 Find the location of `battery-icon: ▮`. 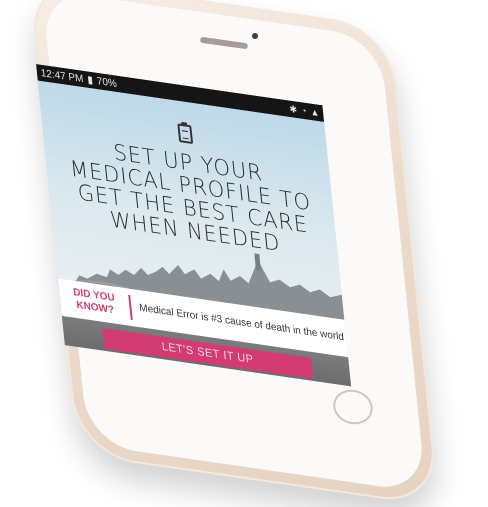

battery-icon: ▮ is located at coordinates (90, 80).